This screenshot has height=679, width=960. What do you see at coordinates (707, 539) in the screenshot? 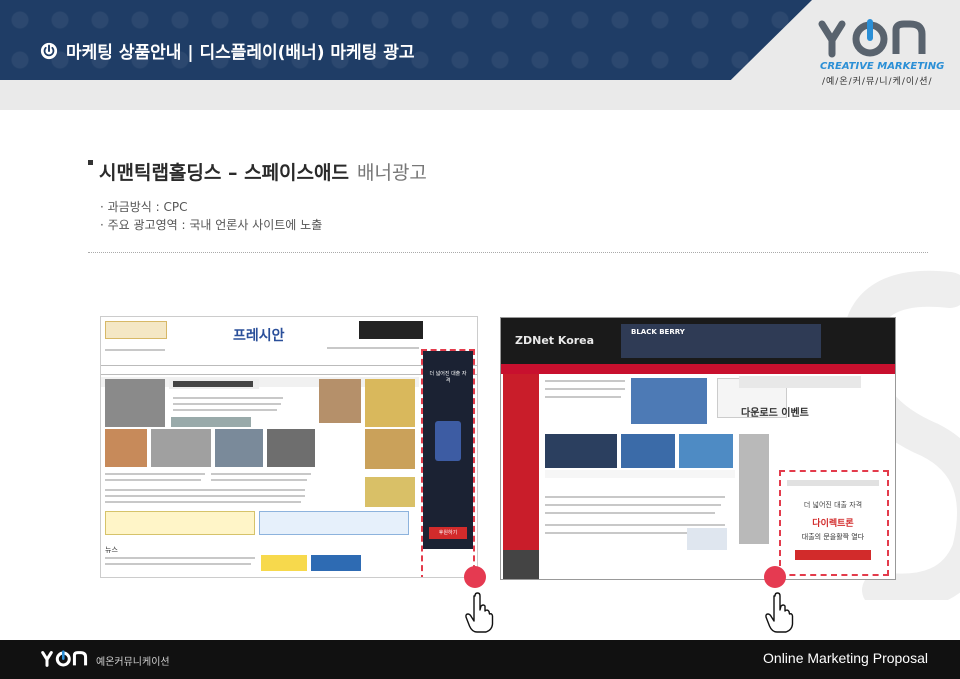
I see `iface-ad` at bounding box center [707, 539].